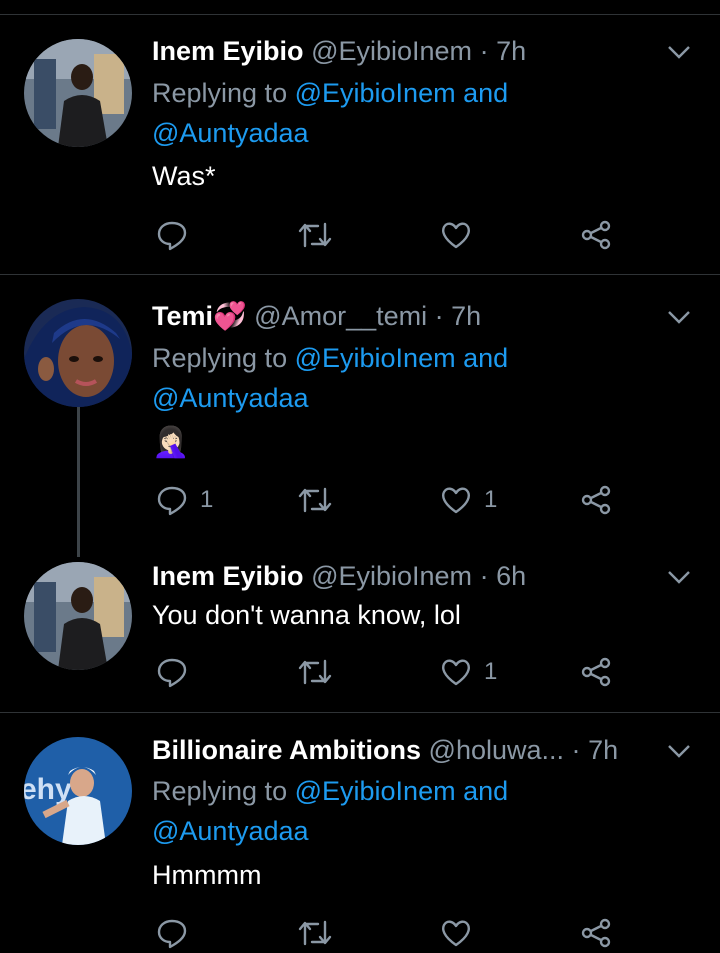 This screenshot has width=720, height=953. I want to click on tweet-header: Inem Eyibio @EyibioInem · 7h, so click(401, 51).